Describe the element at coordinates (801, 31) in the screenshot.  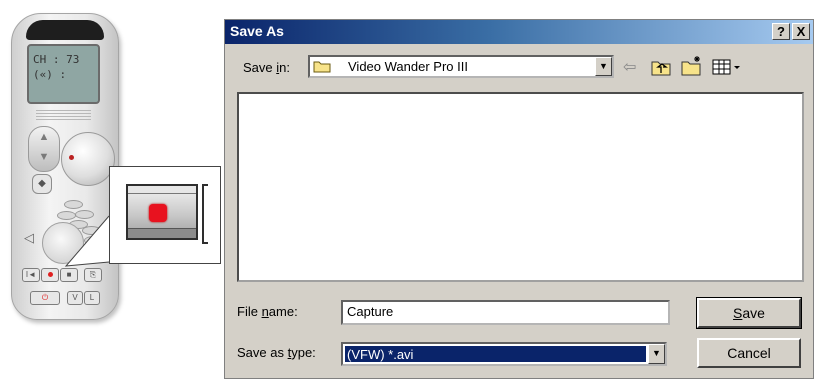
I see `close-button: X` at that location.